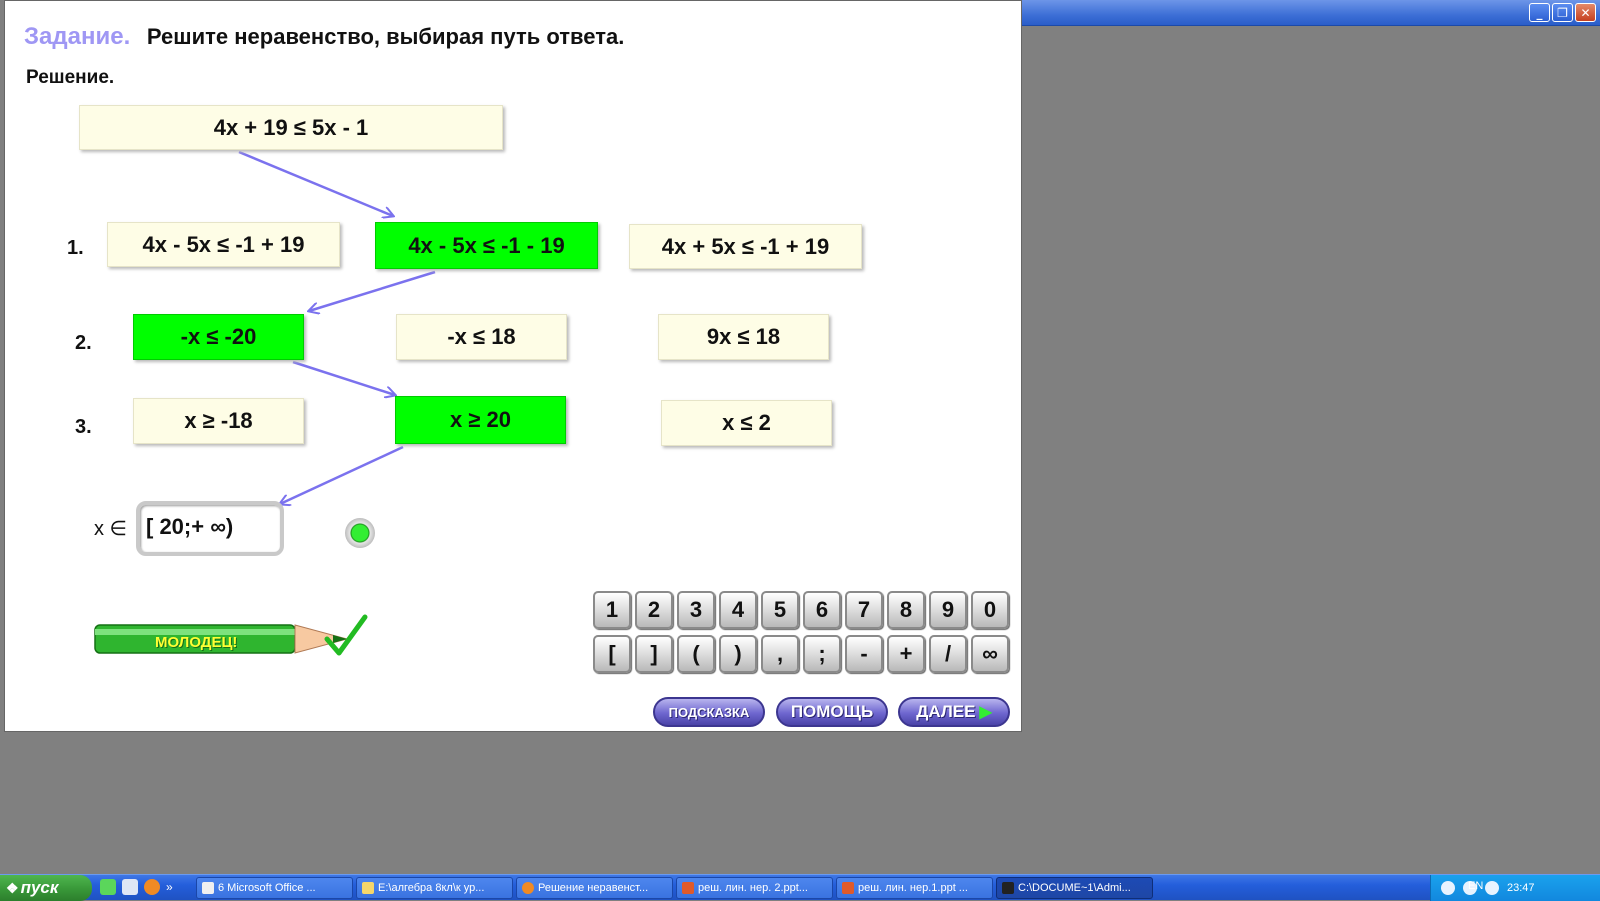 The image size is (1600, 901). What do you see at coordinates (612, 654) in the screenshot?
I see `key-open-bracket: [` at bounding box center [612, 654].